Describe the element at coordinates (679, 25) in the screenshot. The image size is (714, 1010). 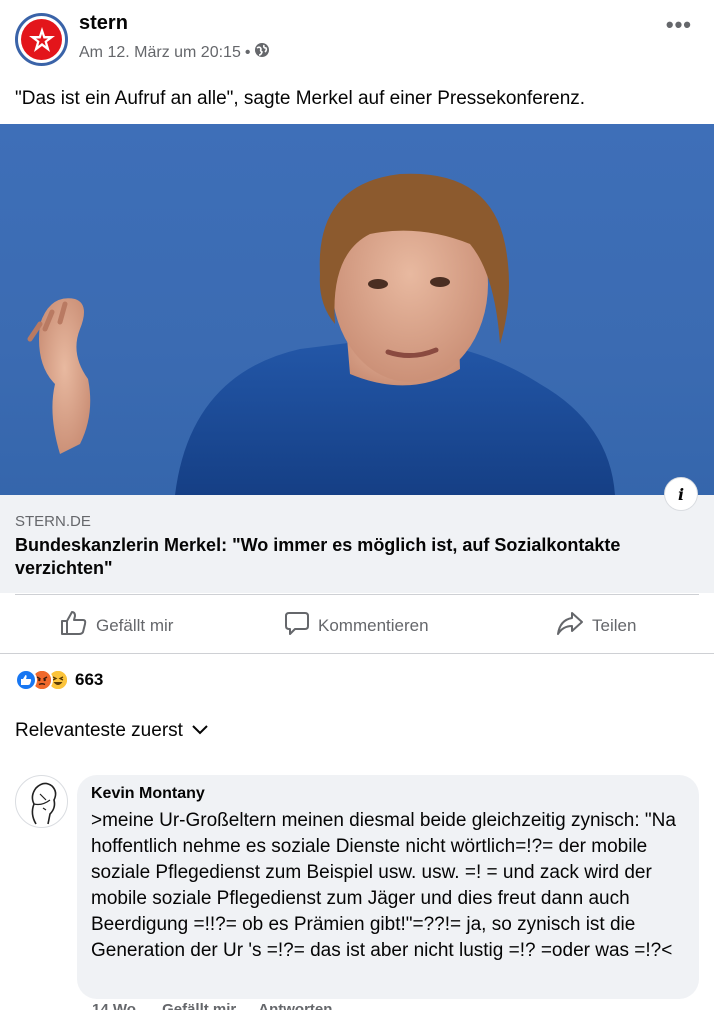
I see `more-options-button: •••` at that location.